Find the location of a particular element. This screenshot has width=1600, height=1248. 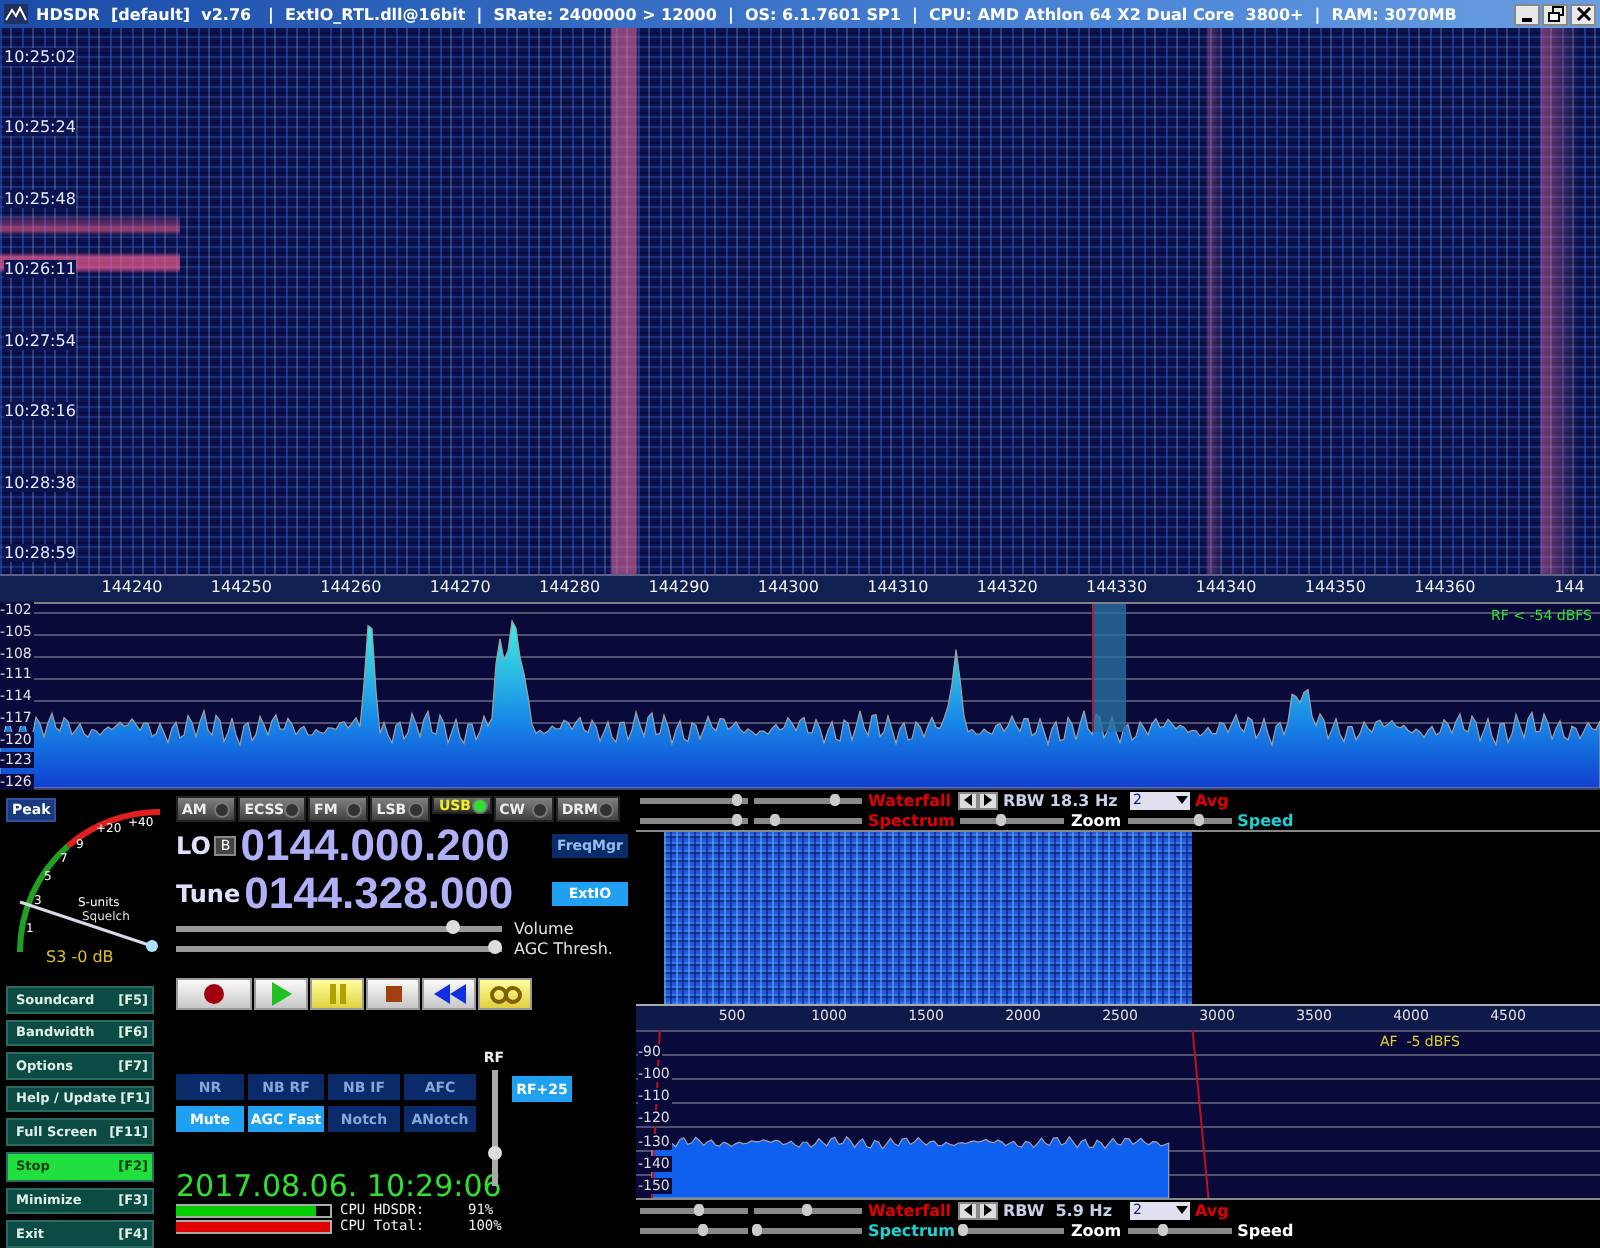

frequency-label: 144320 is located at coordinates (1007, 587).